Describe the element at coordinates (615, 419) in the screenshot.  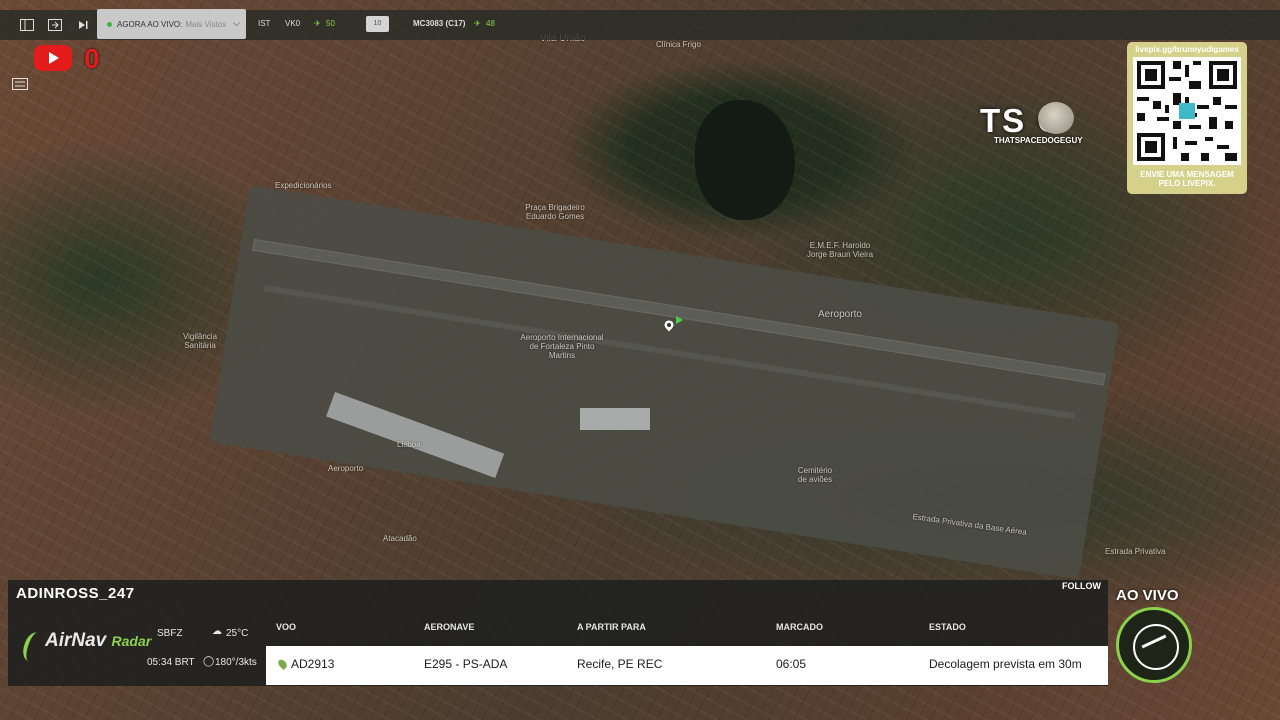
I see `hangar-building` at that location.